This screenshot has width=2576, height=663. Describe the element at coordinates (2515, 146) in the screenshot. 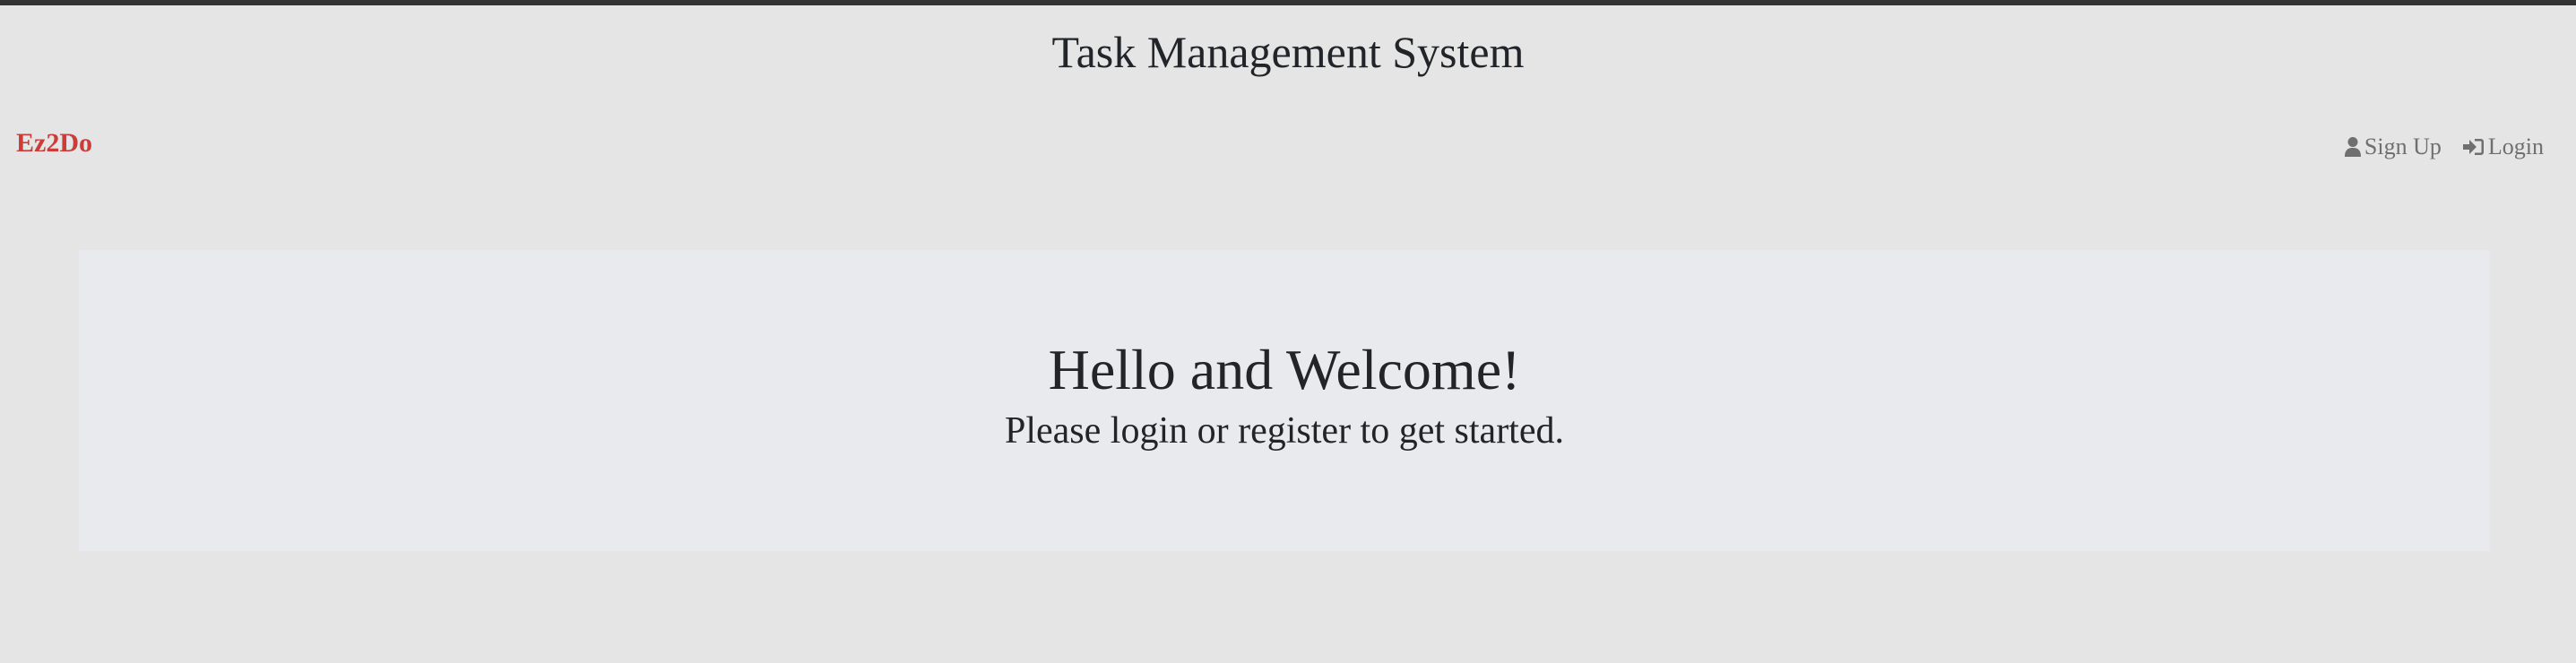

I see `login-label: Login` at that location.